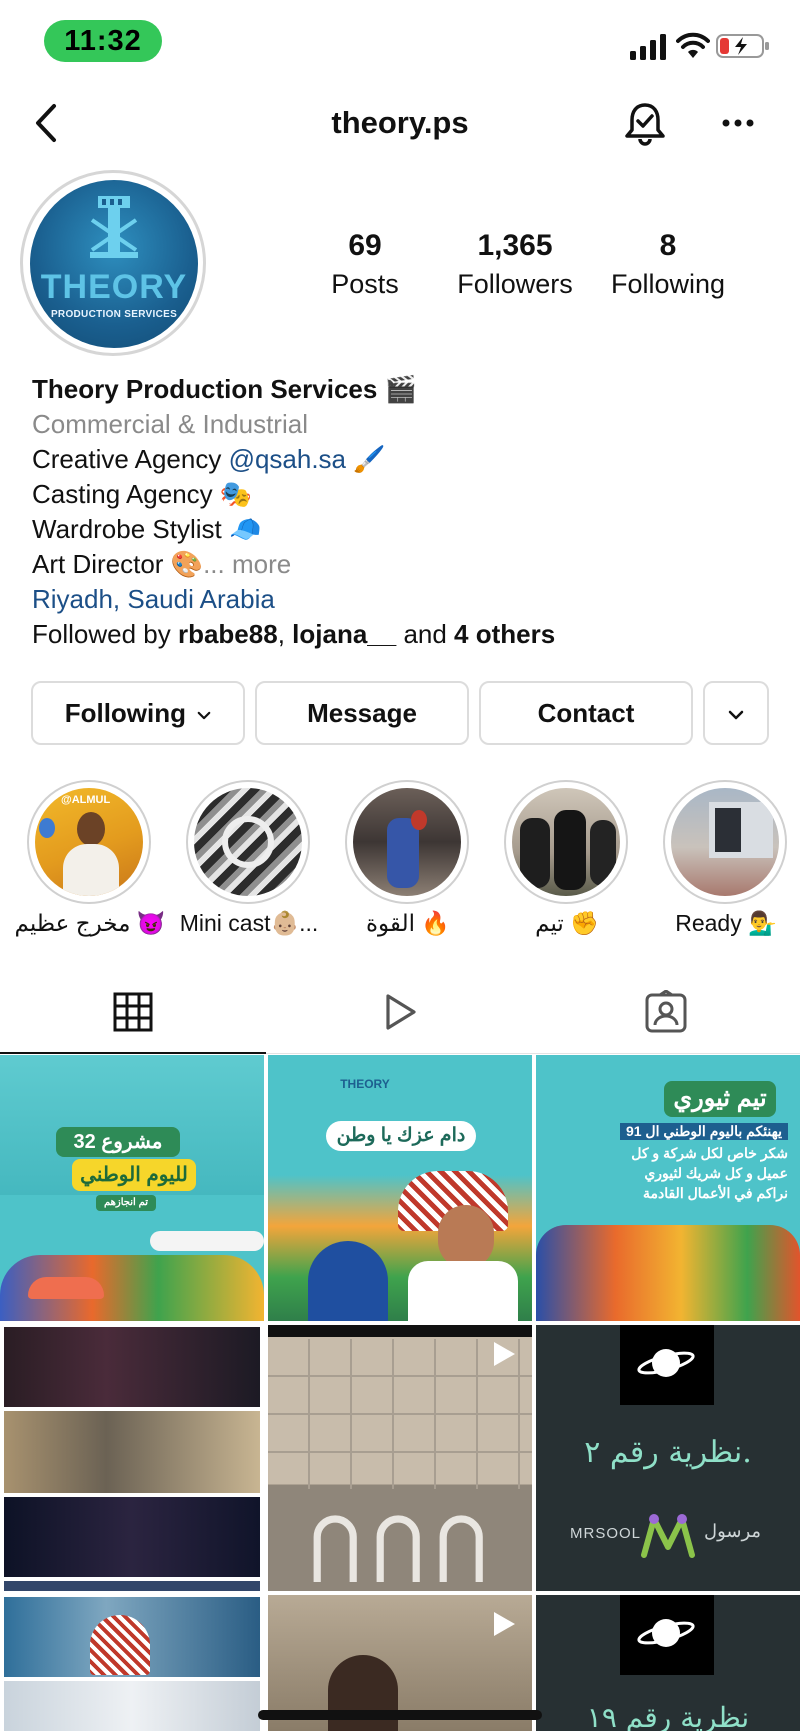  I want to click on followed-and: and, so click(425, 634).